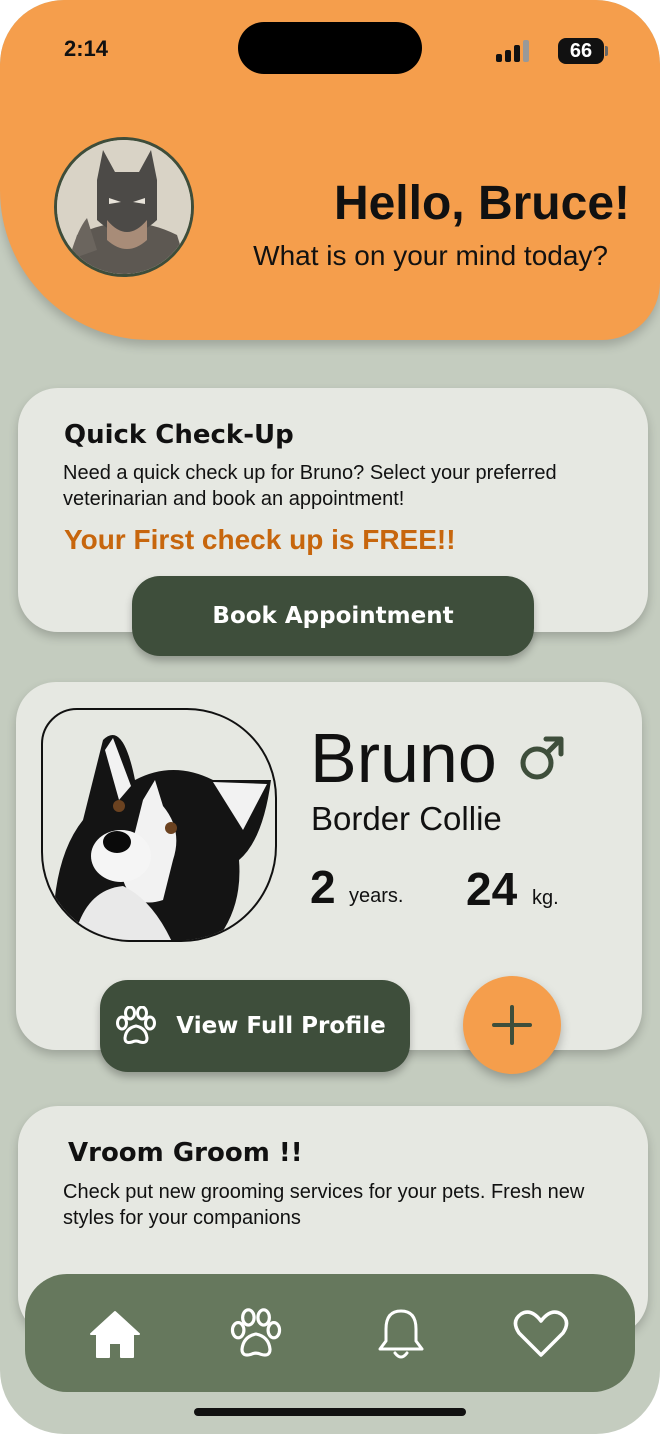 Image resolution: width=660 pixels, height=1434 pixels. What do you see at coordinates (406, 818) in the screenshot?
I see `pet-breed: Border Collie` at bounding box center [406, 818].